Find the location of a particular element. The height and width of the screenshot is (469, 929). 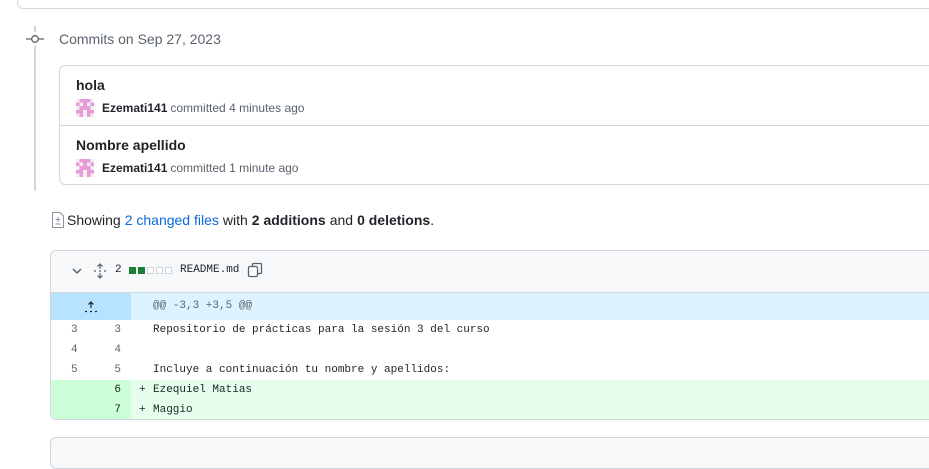

changed-files-link: 2 changed files is located at coordinates (172, 220).